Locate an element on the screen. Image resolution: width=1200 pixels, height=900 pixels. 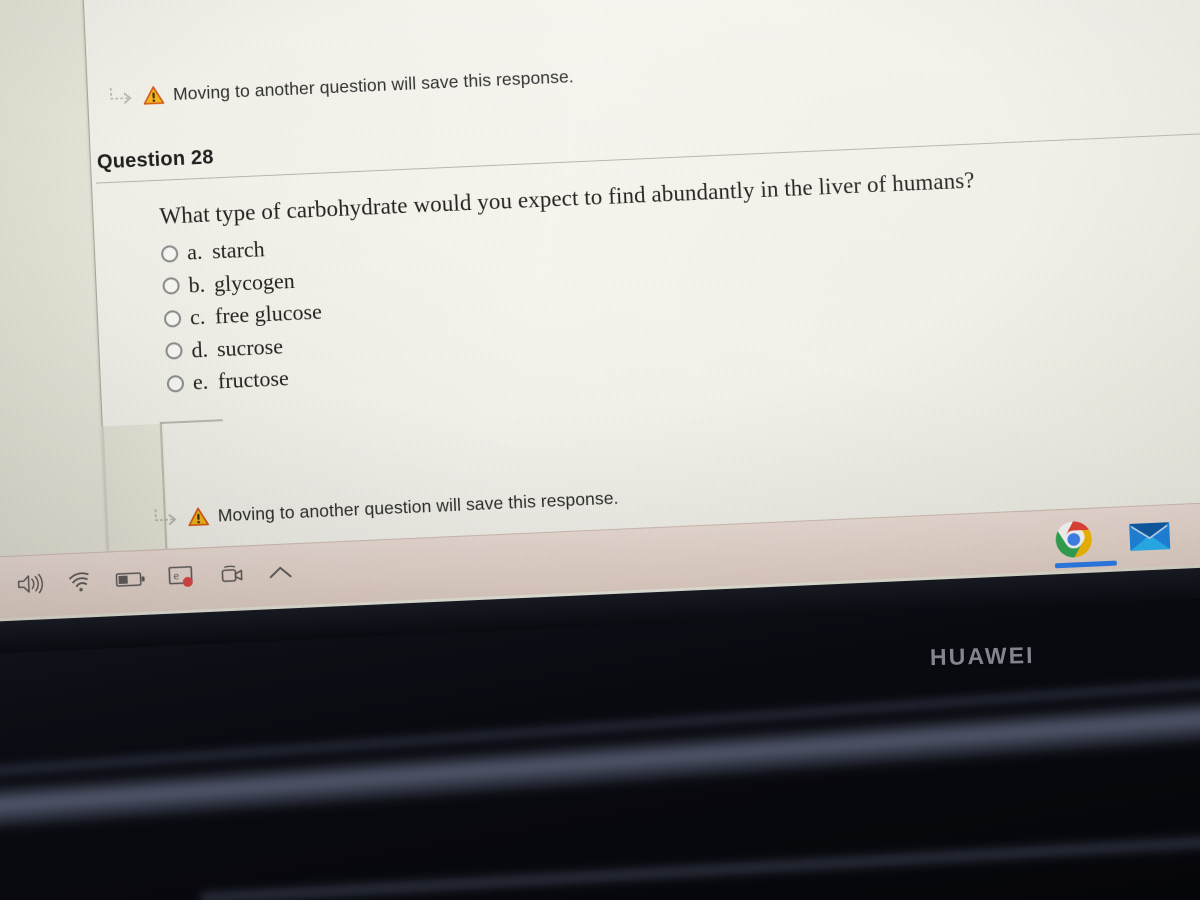
laptop-lower-edge-highlight is located at coordinates (700, 860).